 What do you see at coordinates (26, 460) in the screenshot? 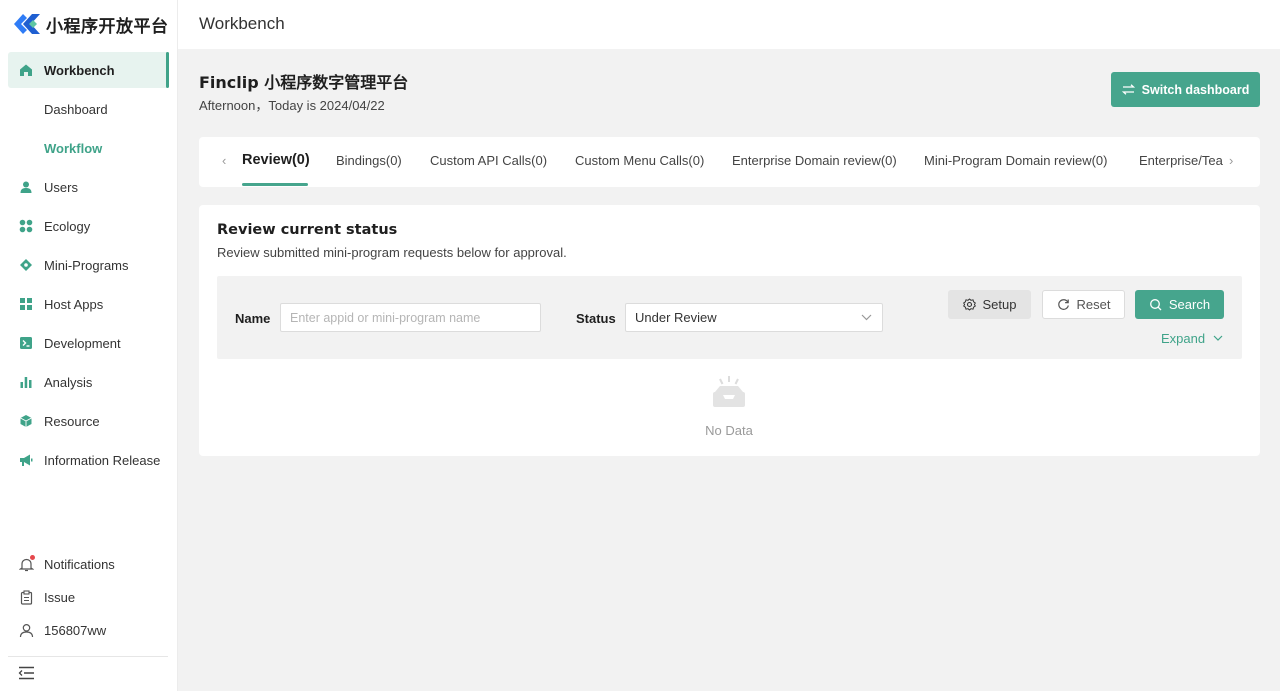
I see `megaphone-icon` at bounding box center [26, 460].